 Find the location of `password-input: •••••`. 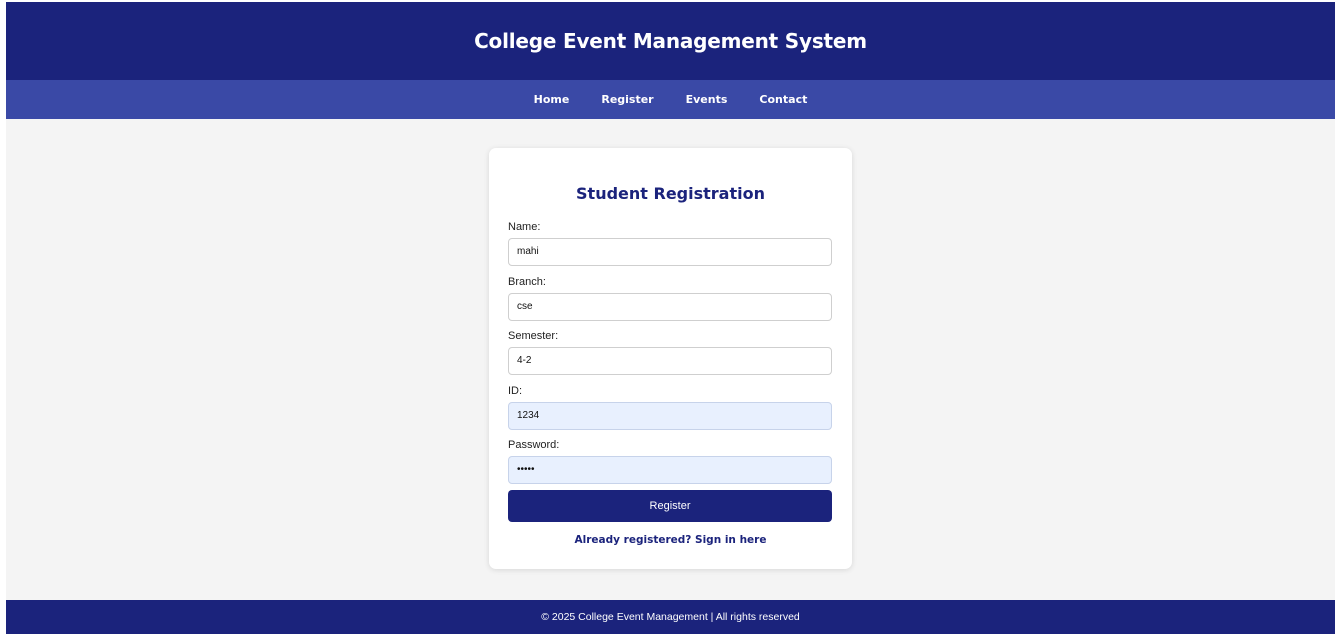

password-input: ••••• is located at coordinates (670, 470).